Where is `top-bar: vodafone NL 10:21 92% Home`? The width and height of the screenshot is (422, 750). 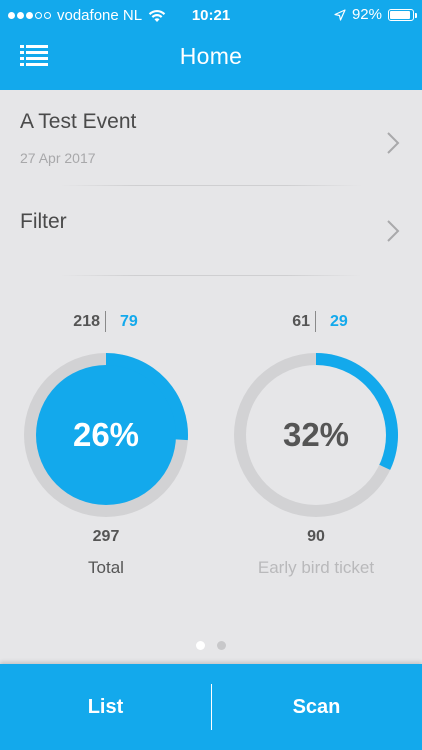
top-bar: vodafone NL 10:21 92% Home is located at coordinates (211, 45).